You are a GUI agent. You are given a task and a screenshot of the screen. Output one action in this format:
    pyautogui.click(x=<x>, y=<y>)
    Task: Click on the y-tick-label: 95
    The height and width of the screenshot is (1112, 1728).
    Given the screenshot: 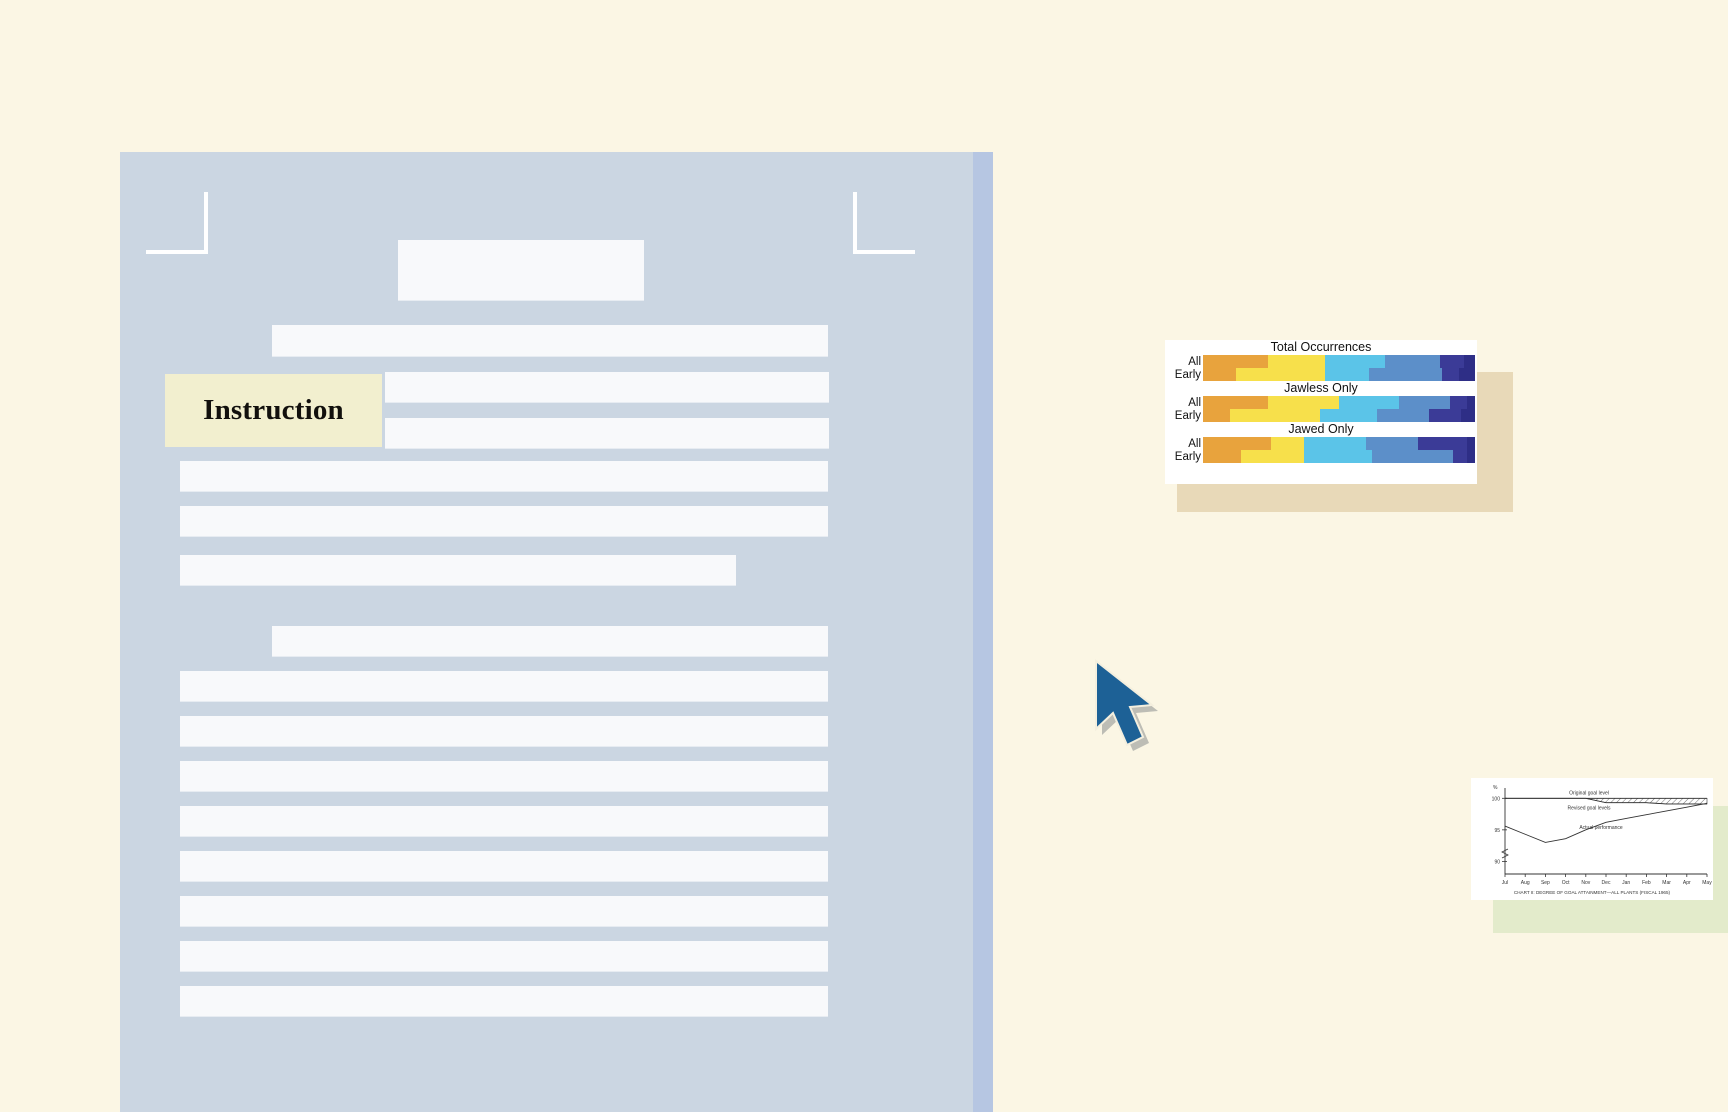 What is the action you would take?
    pyautogui.click(x=1497, y=831)
    